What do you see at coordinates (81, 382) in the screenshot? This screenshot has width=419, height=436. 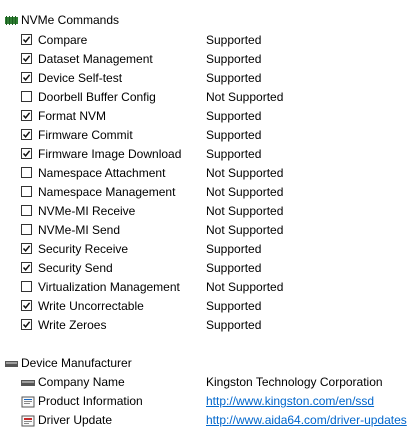 I see `company-label: Company Name` at bounding box center [81, 382].